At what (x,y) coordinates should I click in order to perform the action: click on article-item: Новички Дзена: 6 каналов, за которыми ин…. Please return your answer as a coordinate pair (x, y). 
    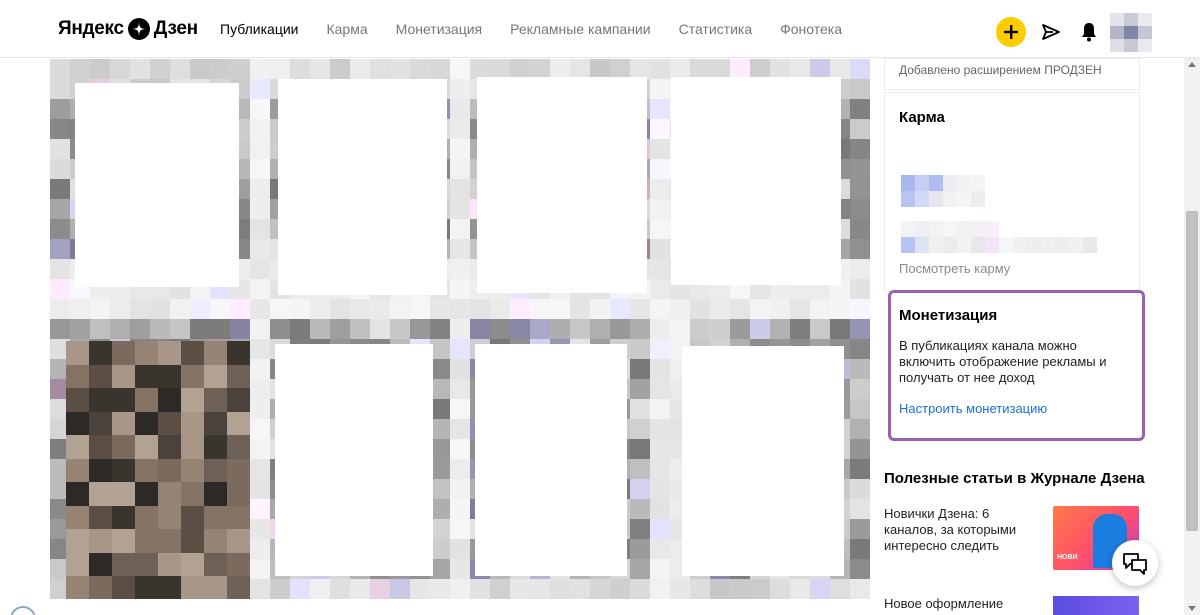
    Looking at the image, I should click on (1012, 538).